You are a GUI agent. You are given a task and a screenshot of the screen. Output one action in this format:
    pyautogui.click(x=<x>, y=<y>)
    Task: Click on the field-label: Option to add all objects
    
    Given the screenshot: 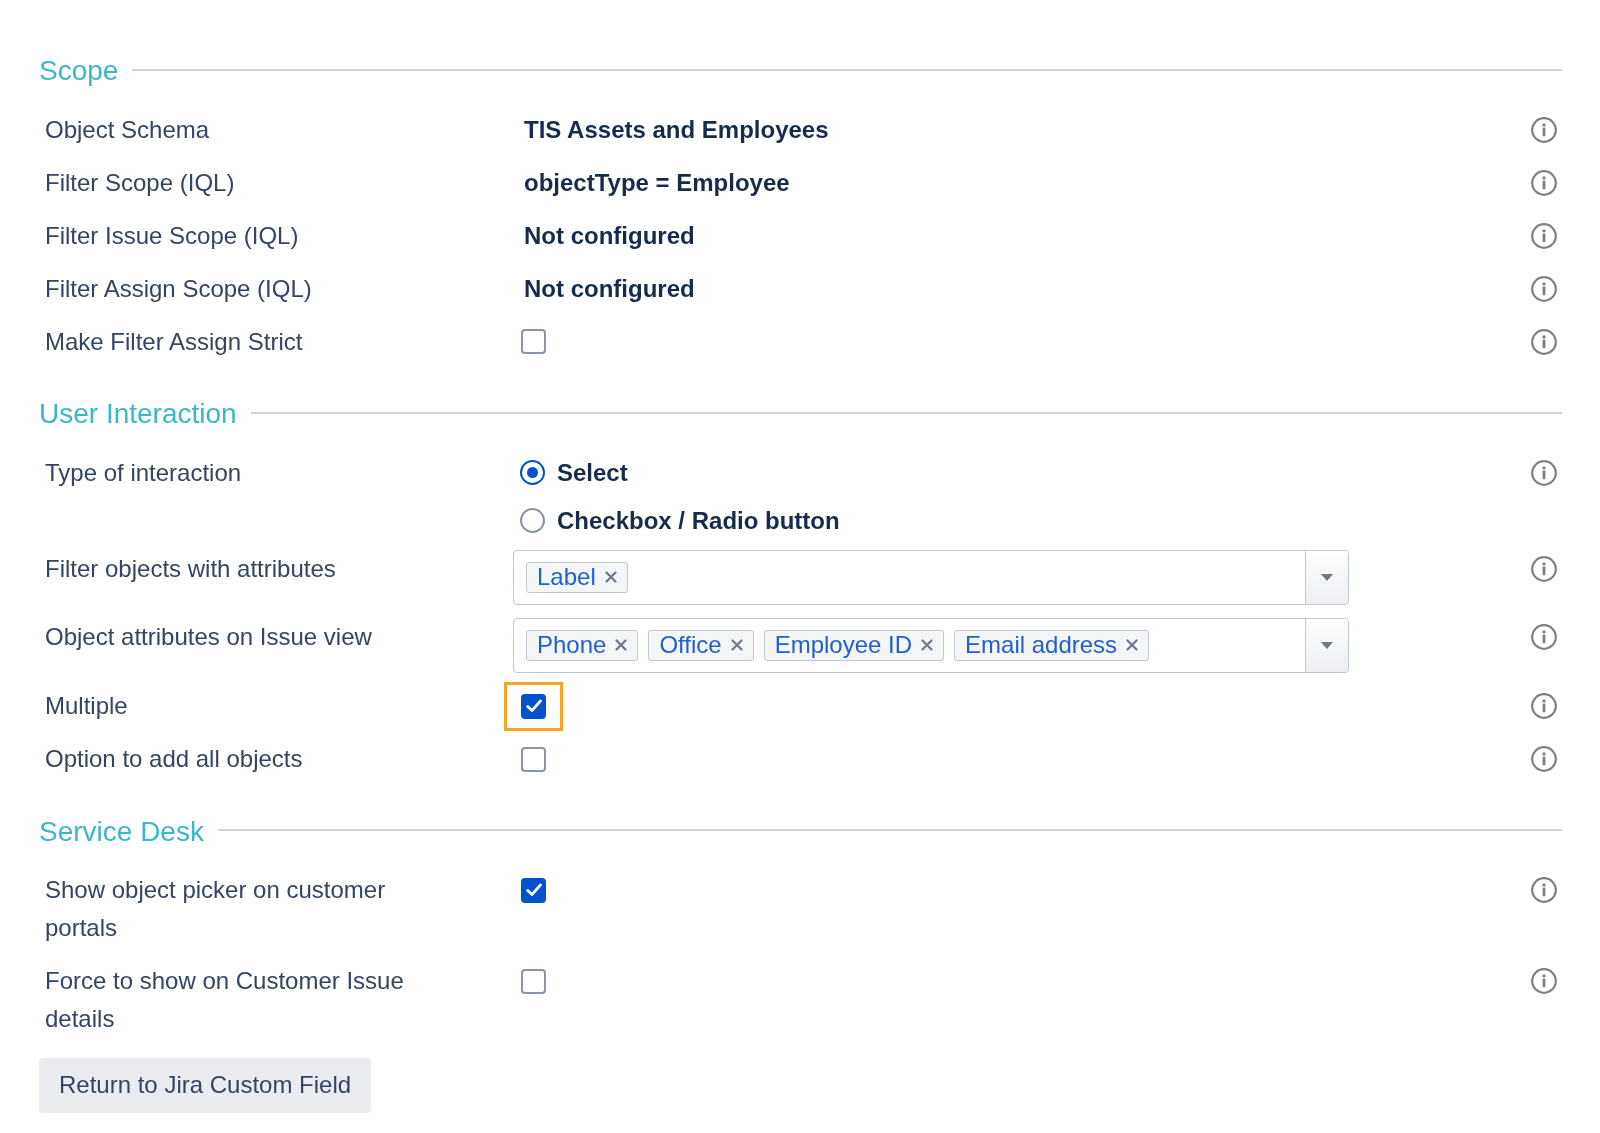 What is the action you would take?
    pyautogui.click(x=174, y=759)
    